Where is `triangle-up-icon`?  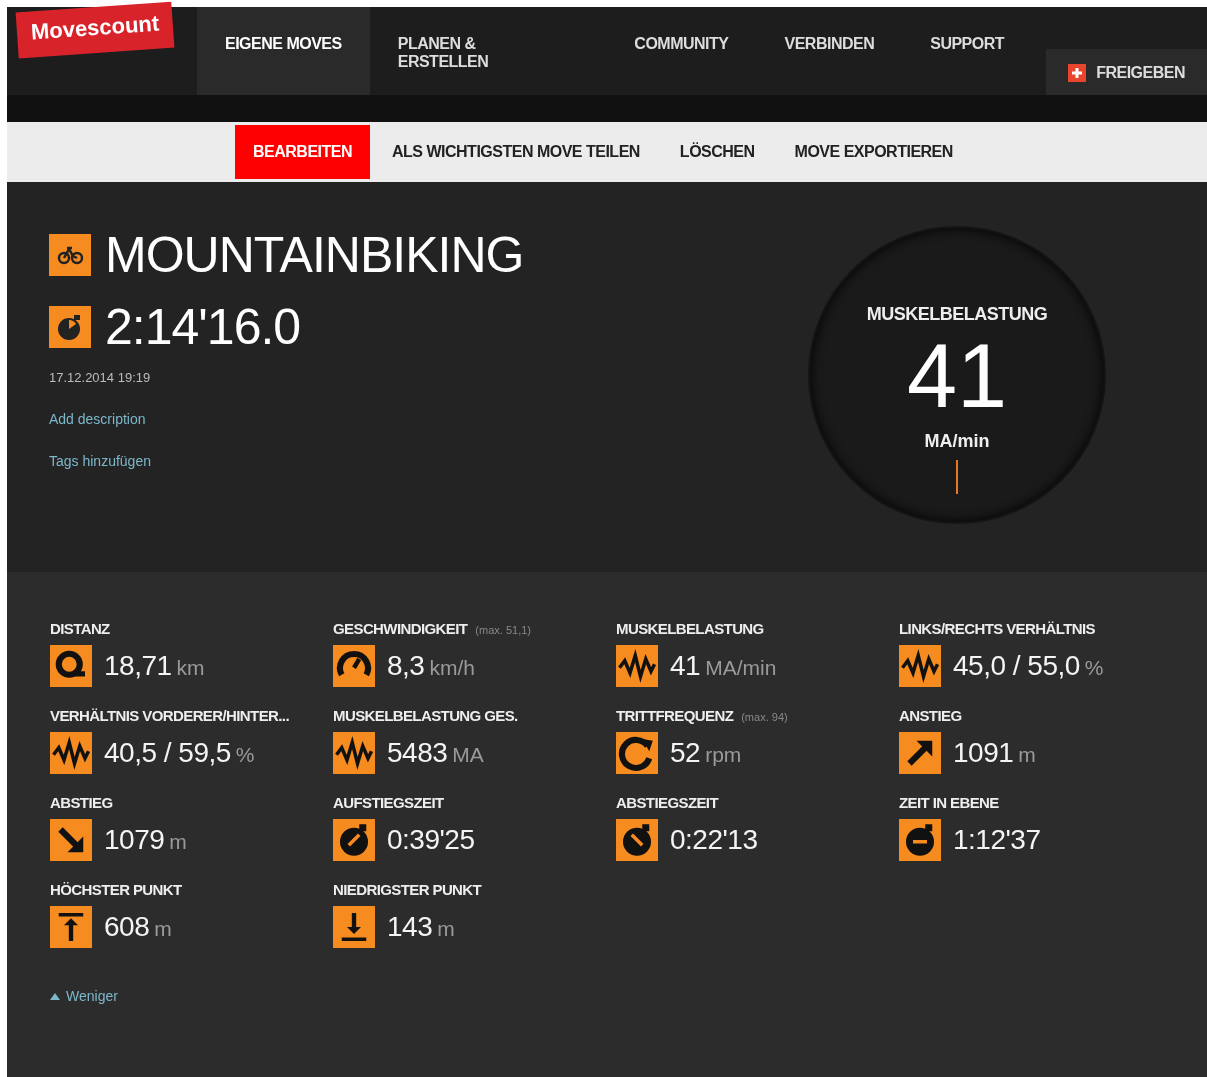 triangle-up-icon is located at coordinates (55, 996).